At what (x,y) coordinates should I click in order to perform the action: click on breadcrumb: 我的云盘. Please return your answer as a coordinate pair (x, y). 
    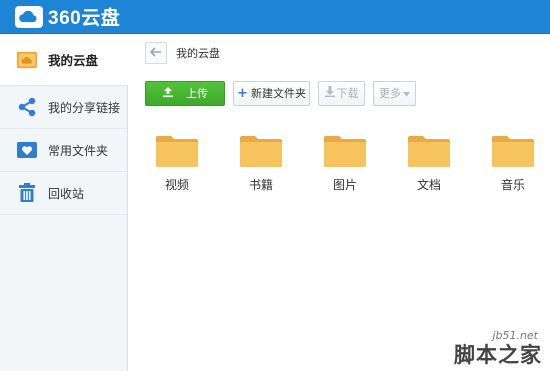
    Looking at the image, I should click on (339, 53).